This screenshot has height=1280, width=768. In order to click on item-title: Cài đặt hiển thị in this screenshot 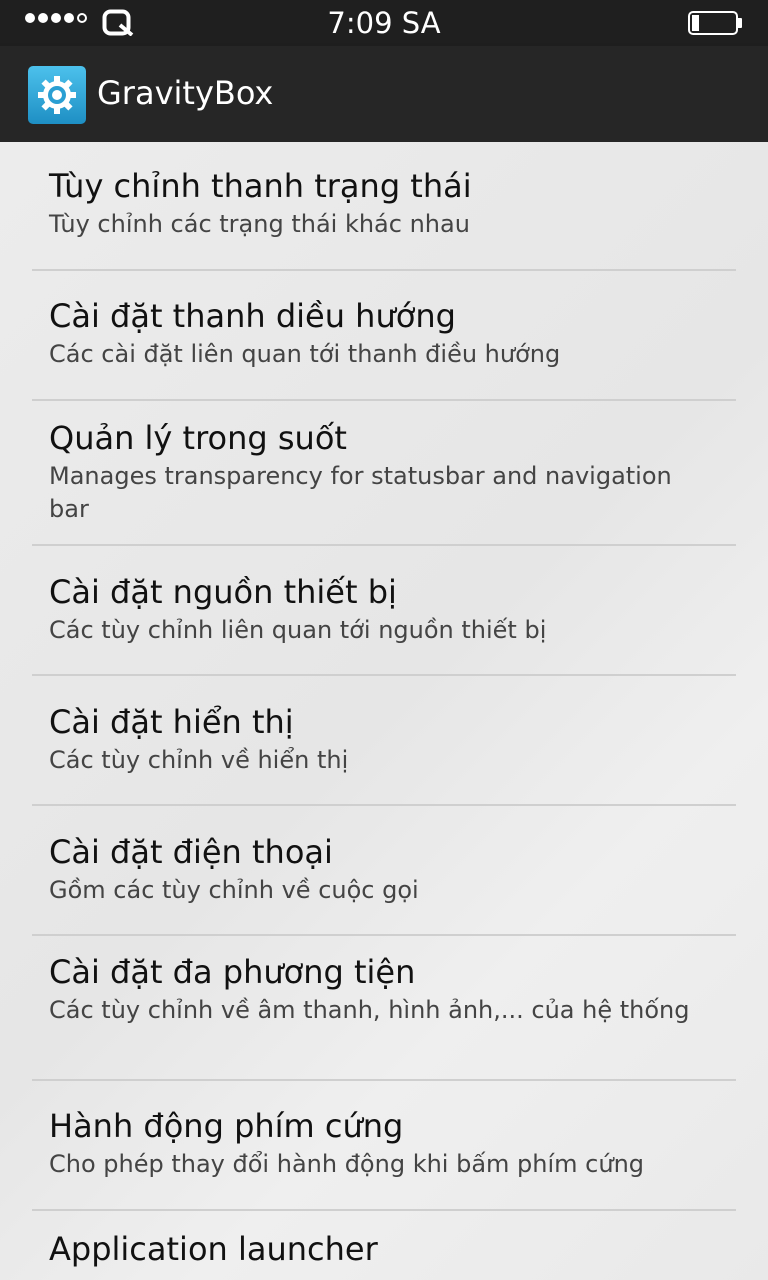, I will do `click(171, 722)`.